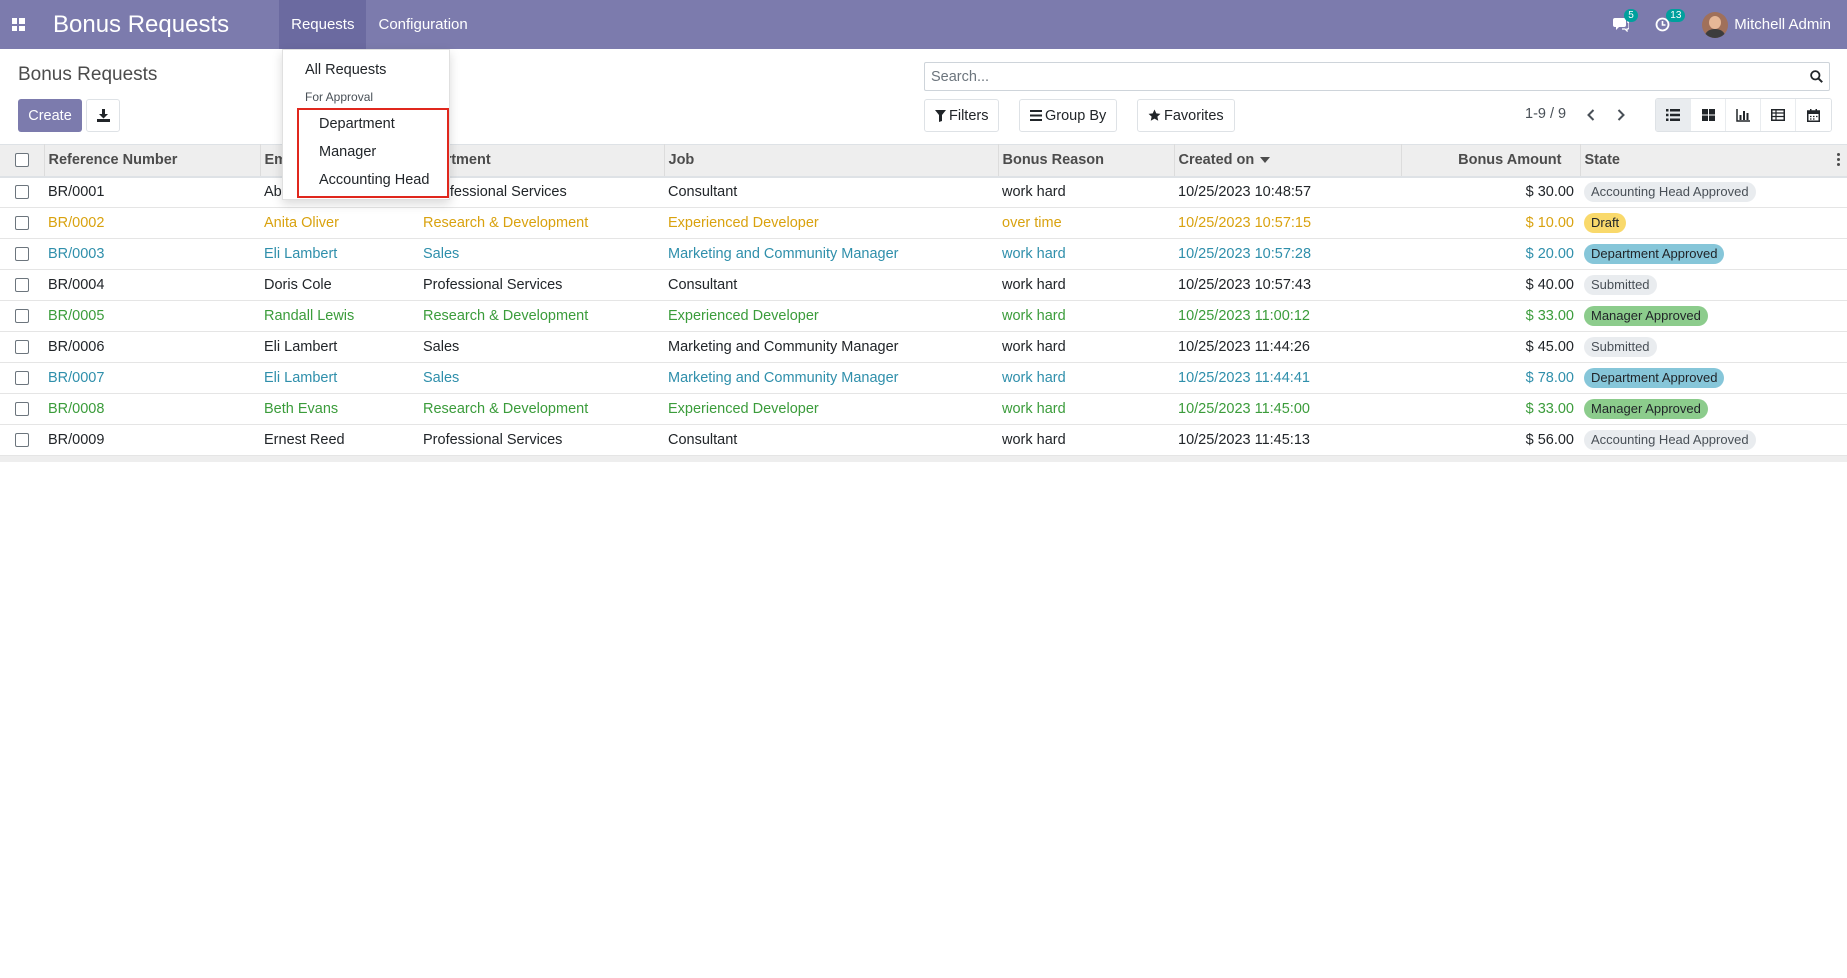  What do you see at coordinates (1549, 409) in the screenshot?
I see `cell-bonus-amount: $ 33.00` at bounding box center [1549, 409].